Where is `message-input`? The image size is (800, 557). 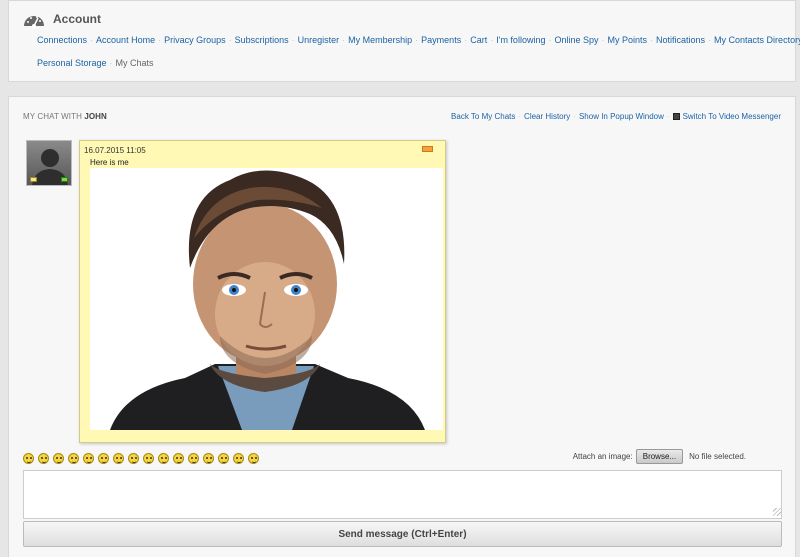 message-input is located at coordinates (402, 494).